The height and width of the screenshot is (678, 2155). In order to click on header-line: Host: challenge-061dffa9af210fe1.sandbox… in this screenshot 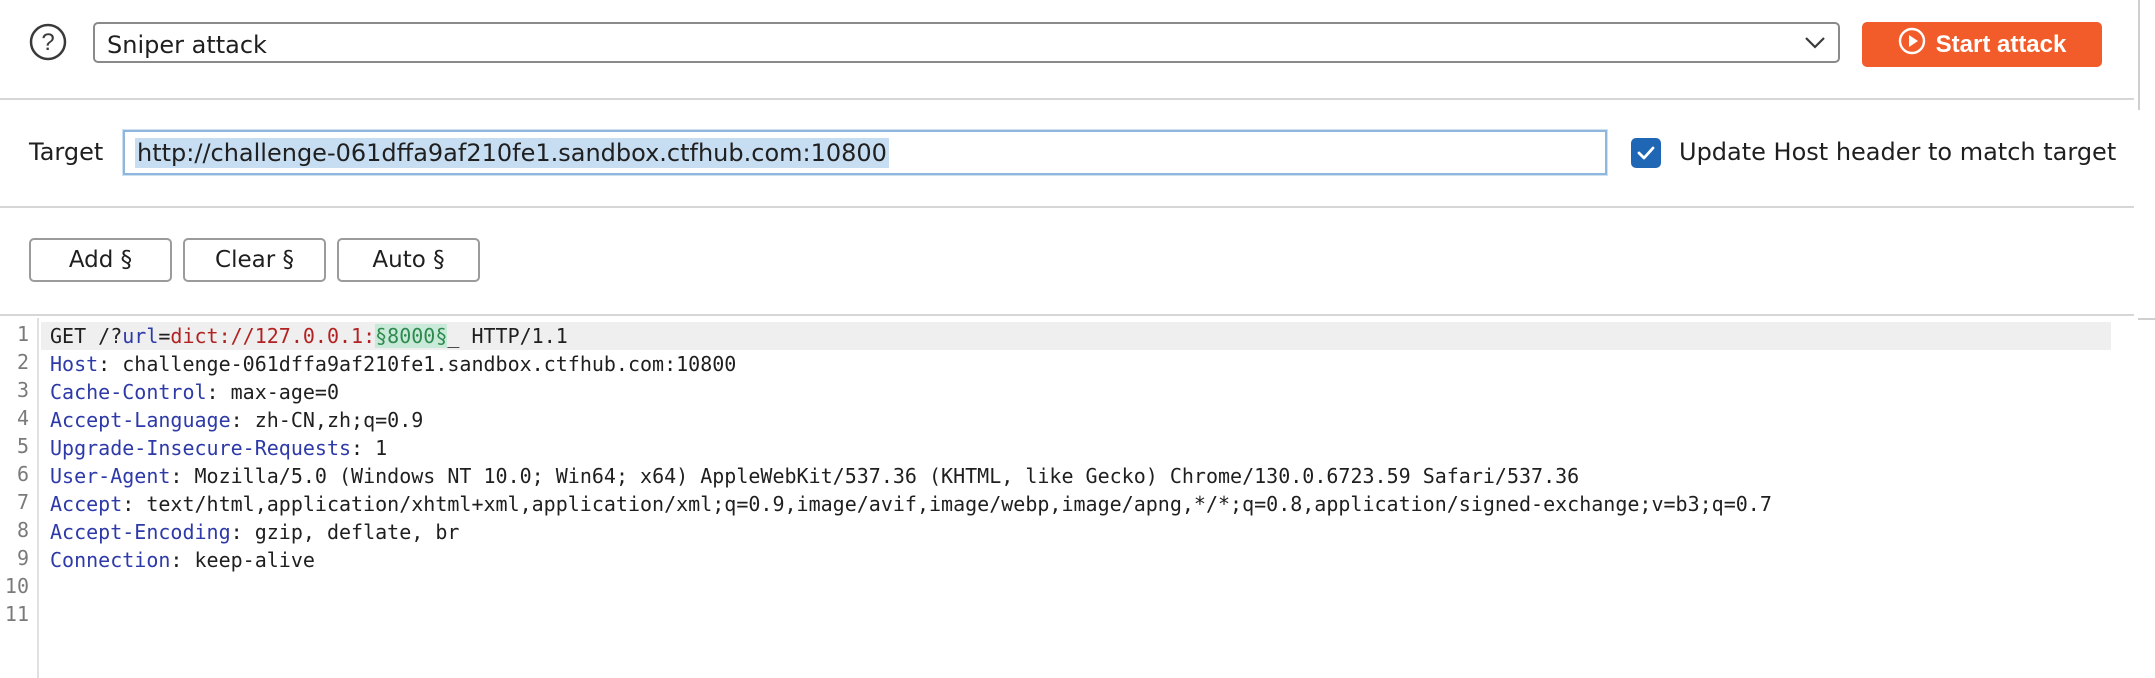, I will do `click(393, 364)`.